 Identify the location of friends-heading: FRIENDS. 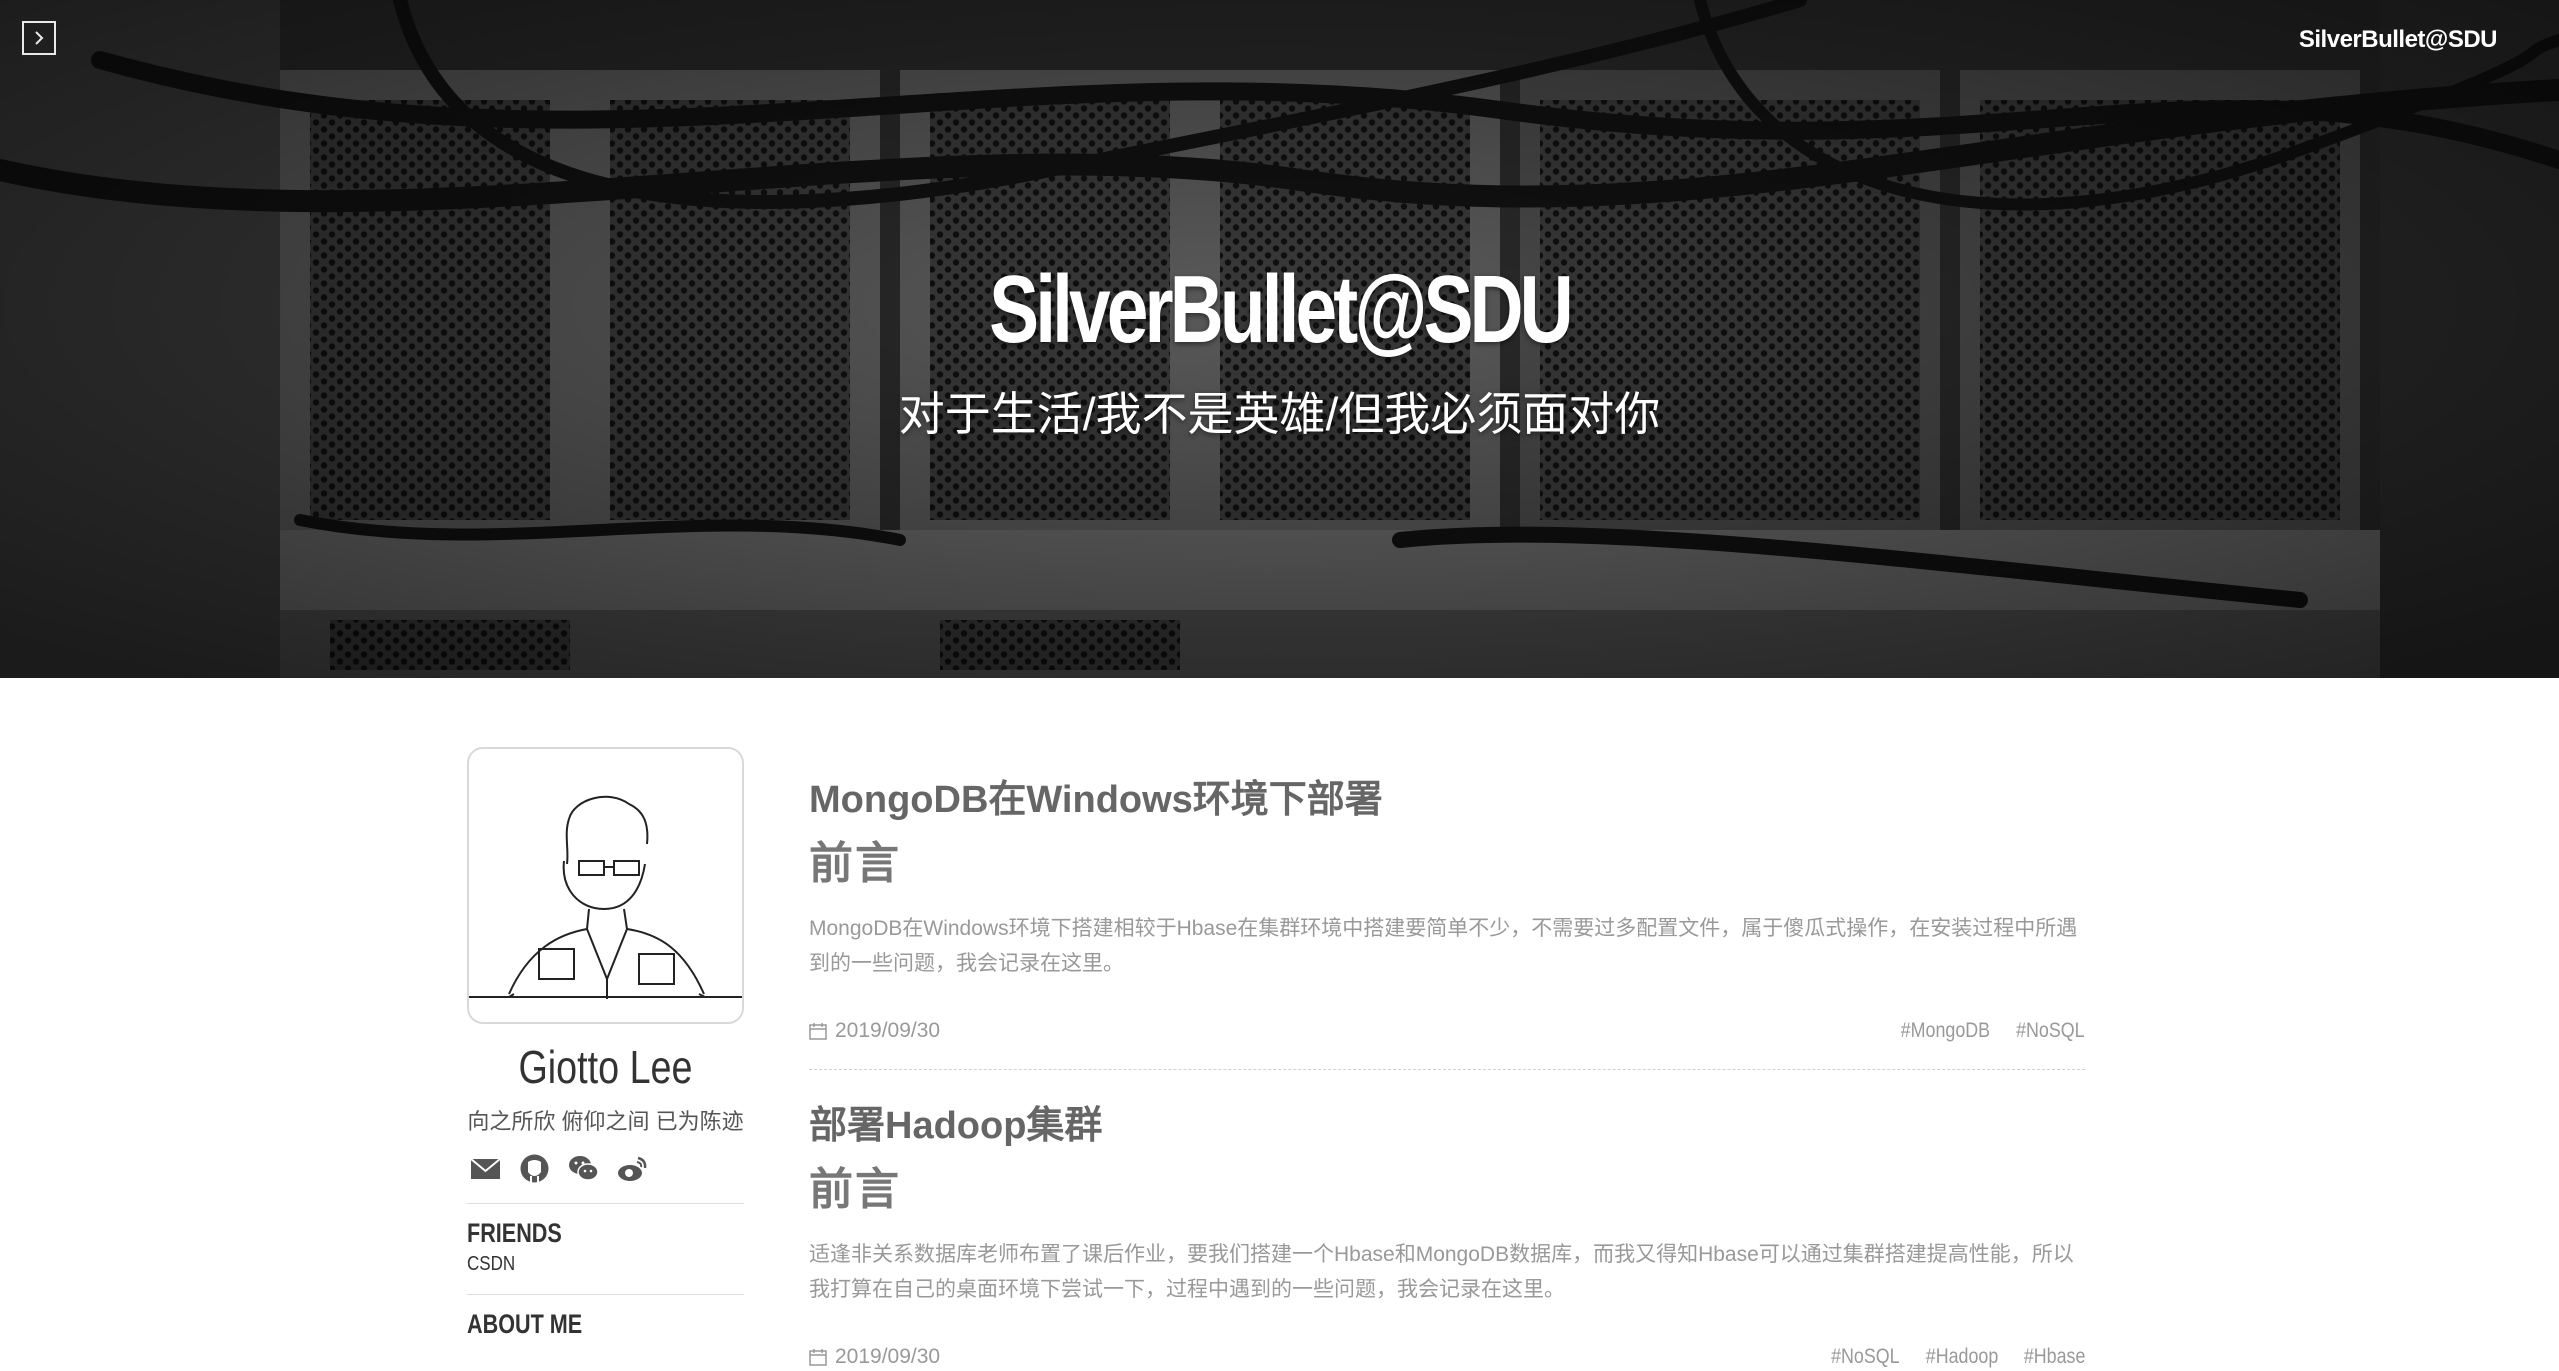
(514, 1233).